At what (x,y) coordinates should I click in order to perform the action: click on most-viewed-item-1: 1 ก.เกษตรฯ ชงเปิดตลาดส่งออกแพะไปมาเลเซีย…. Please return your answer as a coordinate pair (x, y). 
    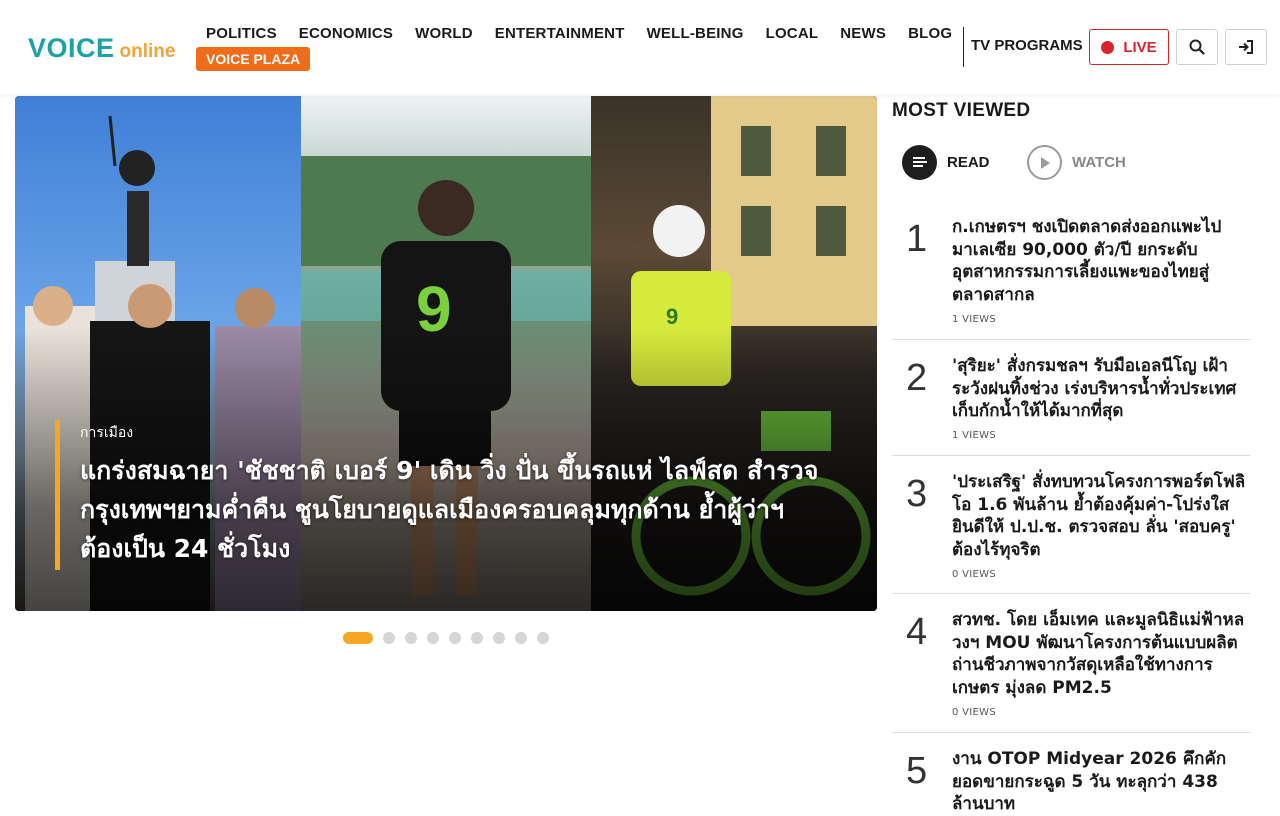
    Looking at the image, I should click on (1071, 278).